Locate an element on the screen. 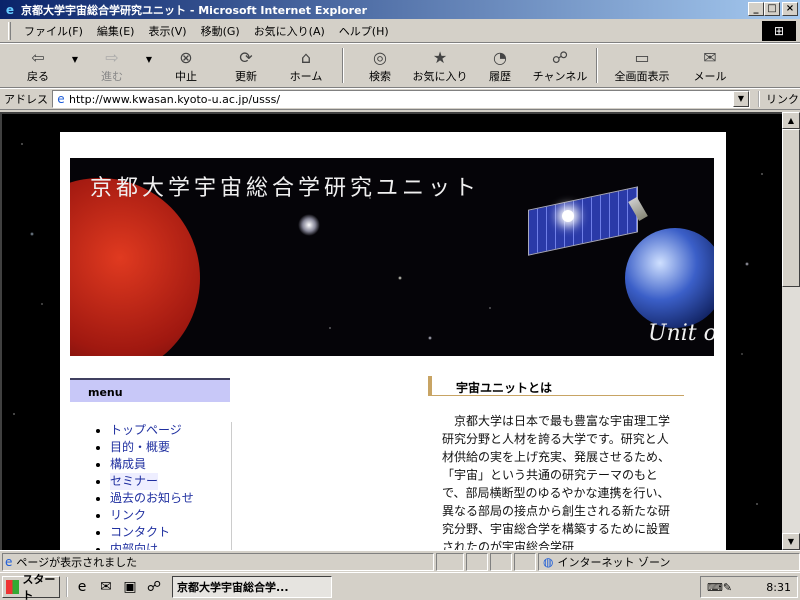 This screenshot has height=600, width=800. menu-favorites: お気に入り(A) is located at coordinates (289, 31).